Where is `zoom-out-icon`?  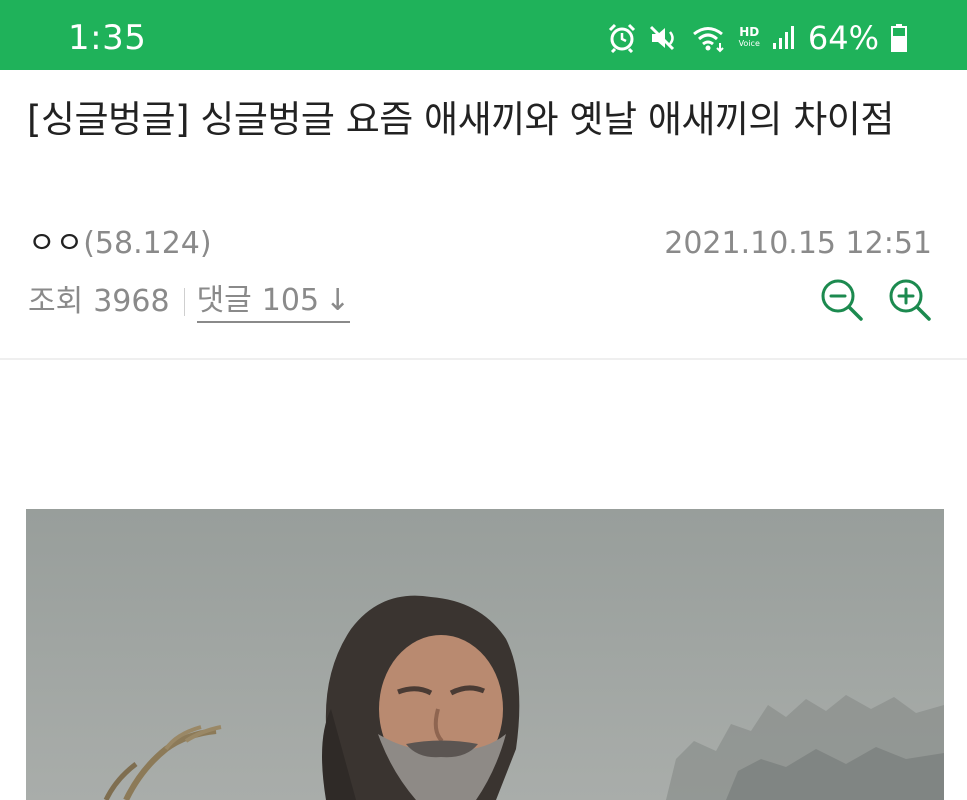
zoom-out-icon is located at coordinates (842, 300).